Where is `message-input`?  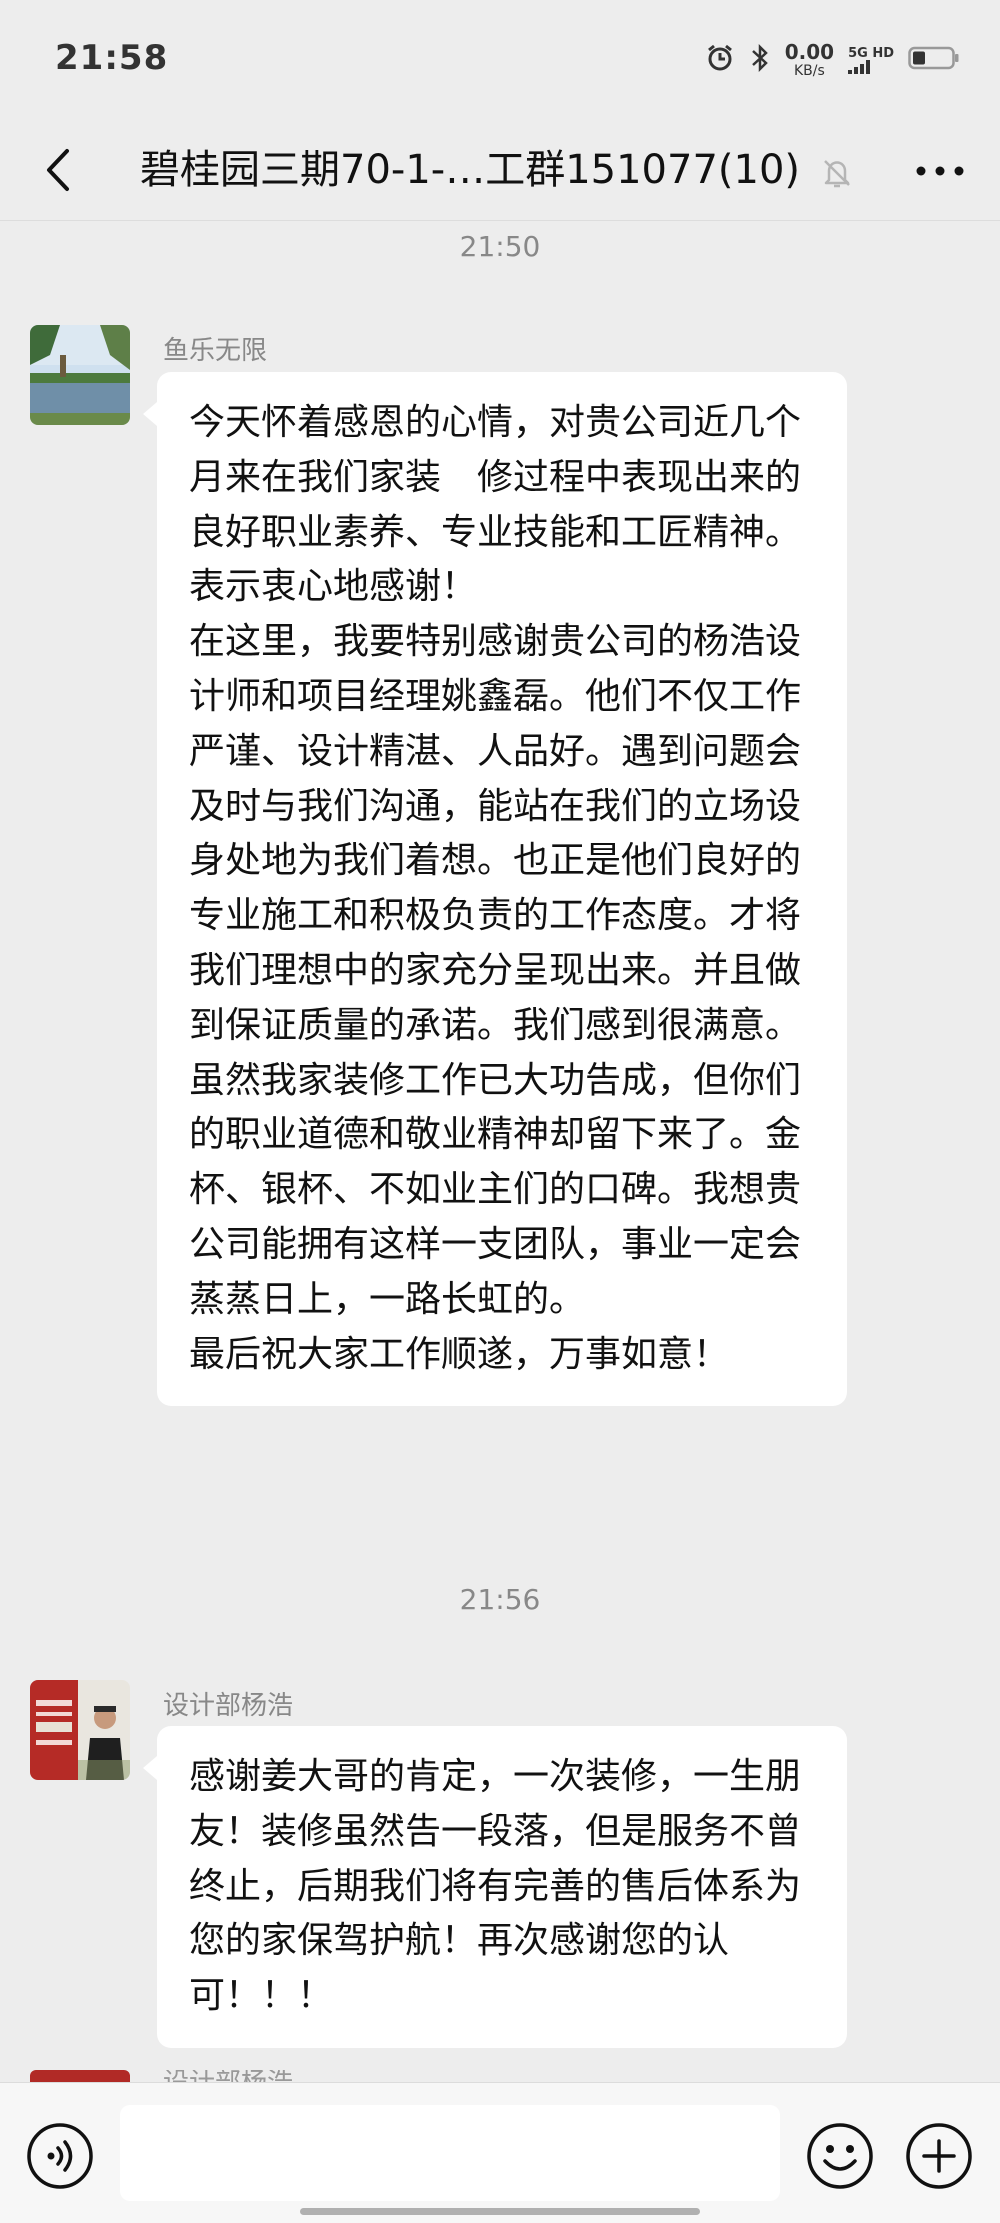 message-input is located at coordinates (450, 2153).